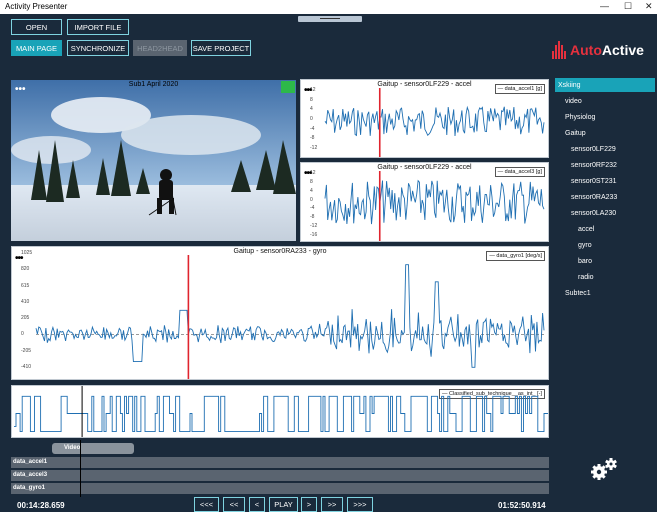  I want to click on autoactive-logo: AutoActive, so click(598, 50).